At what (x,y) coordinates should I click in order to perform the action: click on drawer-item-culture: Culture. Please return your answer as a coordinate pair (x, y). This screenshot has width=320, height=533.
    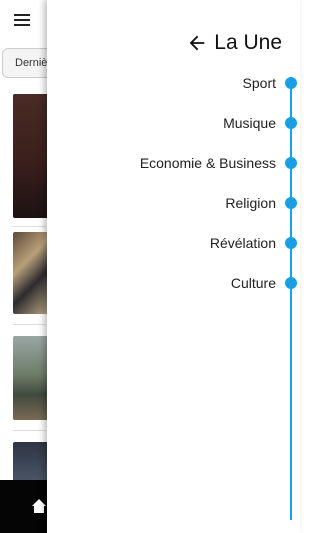
    Looking at the image, I should click on (253, 283).